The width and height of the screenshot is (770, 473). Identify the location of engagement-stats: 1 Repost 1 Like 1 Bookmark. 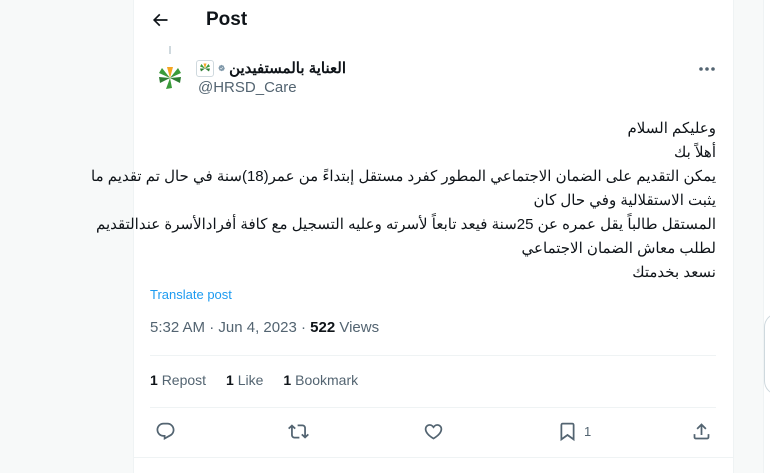
(254, 380).